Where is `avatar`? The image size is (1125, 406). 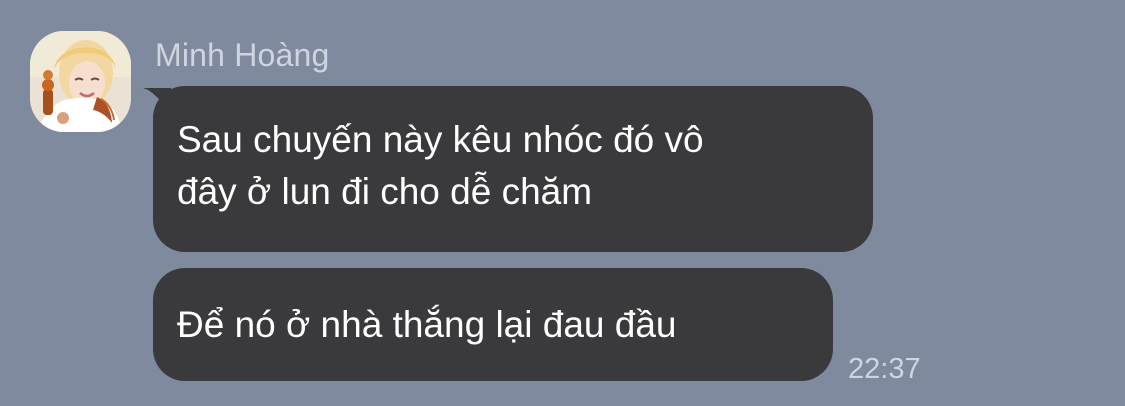
avatar is located at coordinates (80, 81).